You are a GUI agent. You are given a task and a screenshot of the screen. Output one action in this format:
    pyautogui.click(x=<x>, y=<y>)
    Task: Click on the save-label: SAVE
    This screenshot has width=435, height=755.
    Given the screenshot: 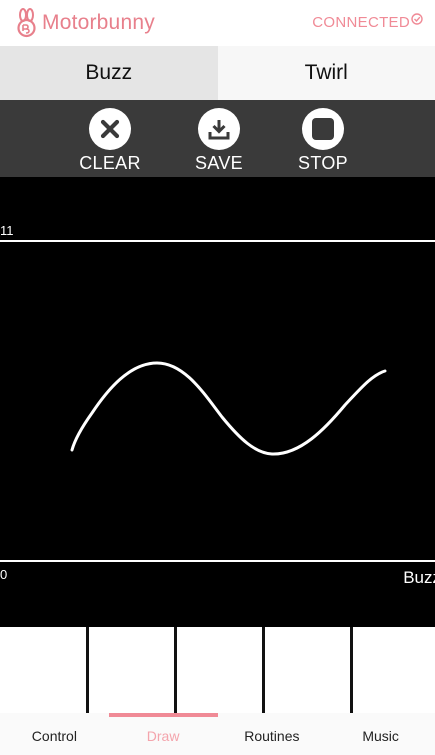 What is the action you would take?
    pyautogui.click(x=219, y=163)
    